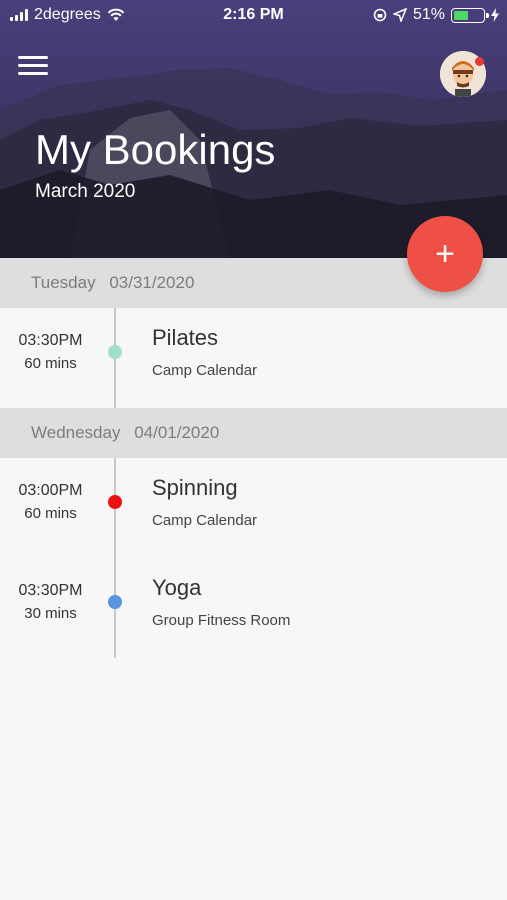 This screenshot has height=900, width=507. I want to click on booking-item: 03:30PM 30 mins Yoga Group Fitness Room, so click(253, 608).